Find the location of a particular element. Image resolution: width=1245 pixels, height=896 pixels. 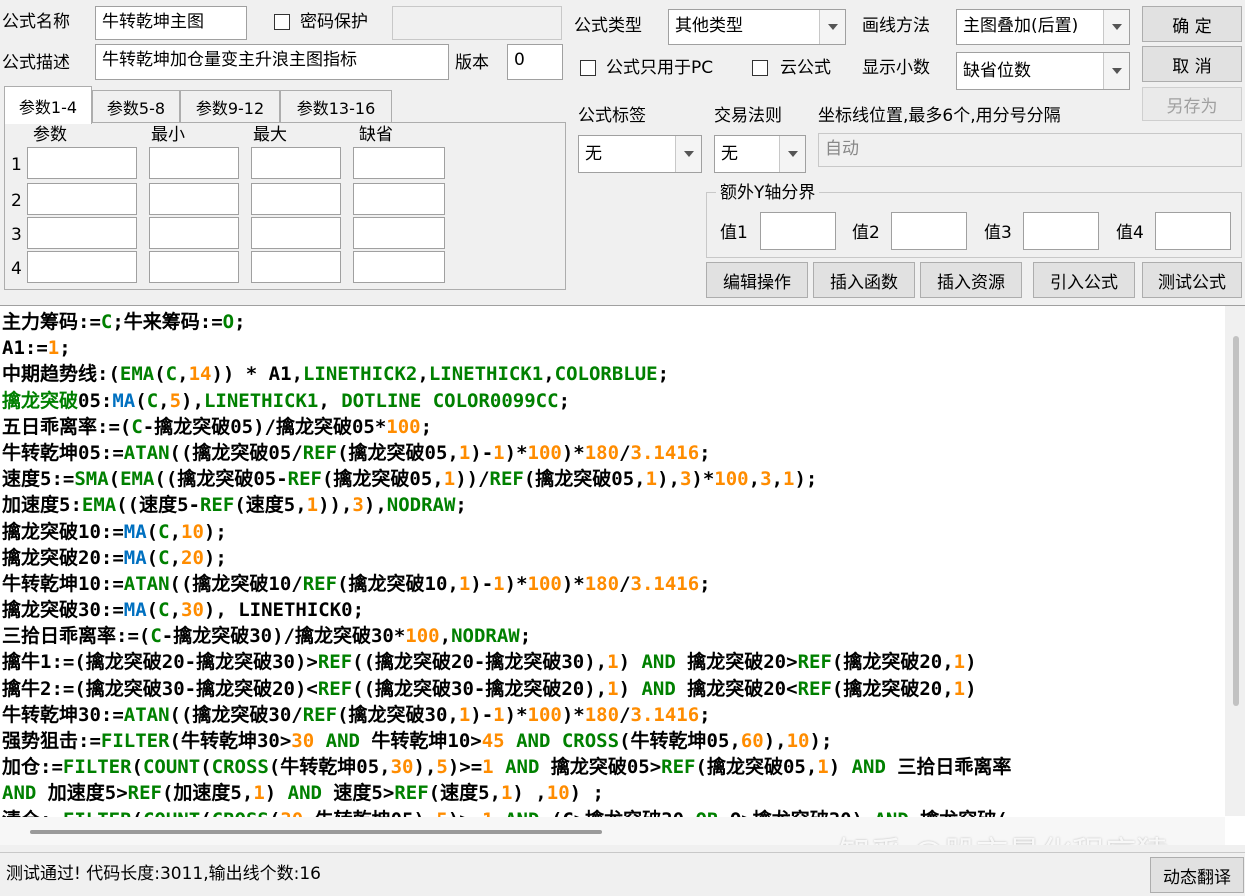

code-line: 五日乖离率:=(C-擒龙突破05)/擒龙突破05*100; is located at coordinates (613, 427).